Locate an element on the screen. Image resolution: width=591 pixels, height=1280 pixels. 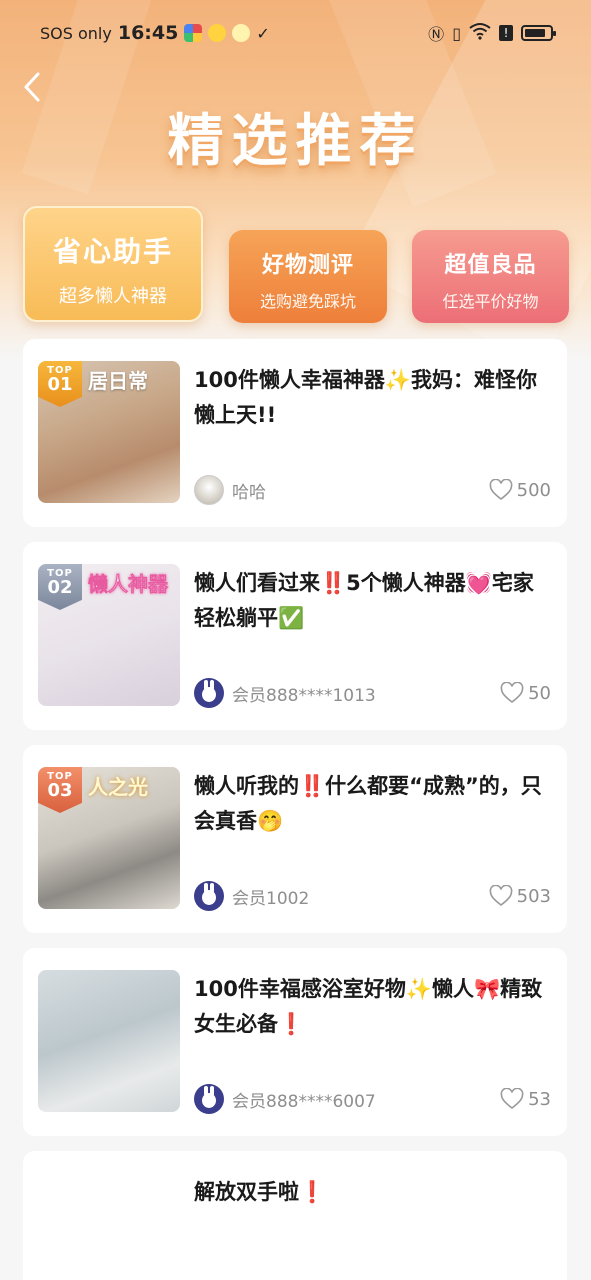
author-name: 哈哈 is located at coordinates (249, 492).